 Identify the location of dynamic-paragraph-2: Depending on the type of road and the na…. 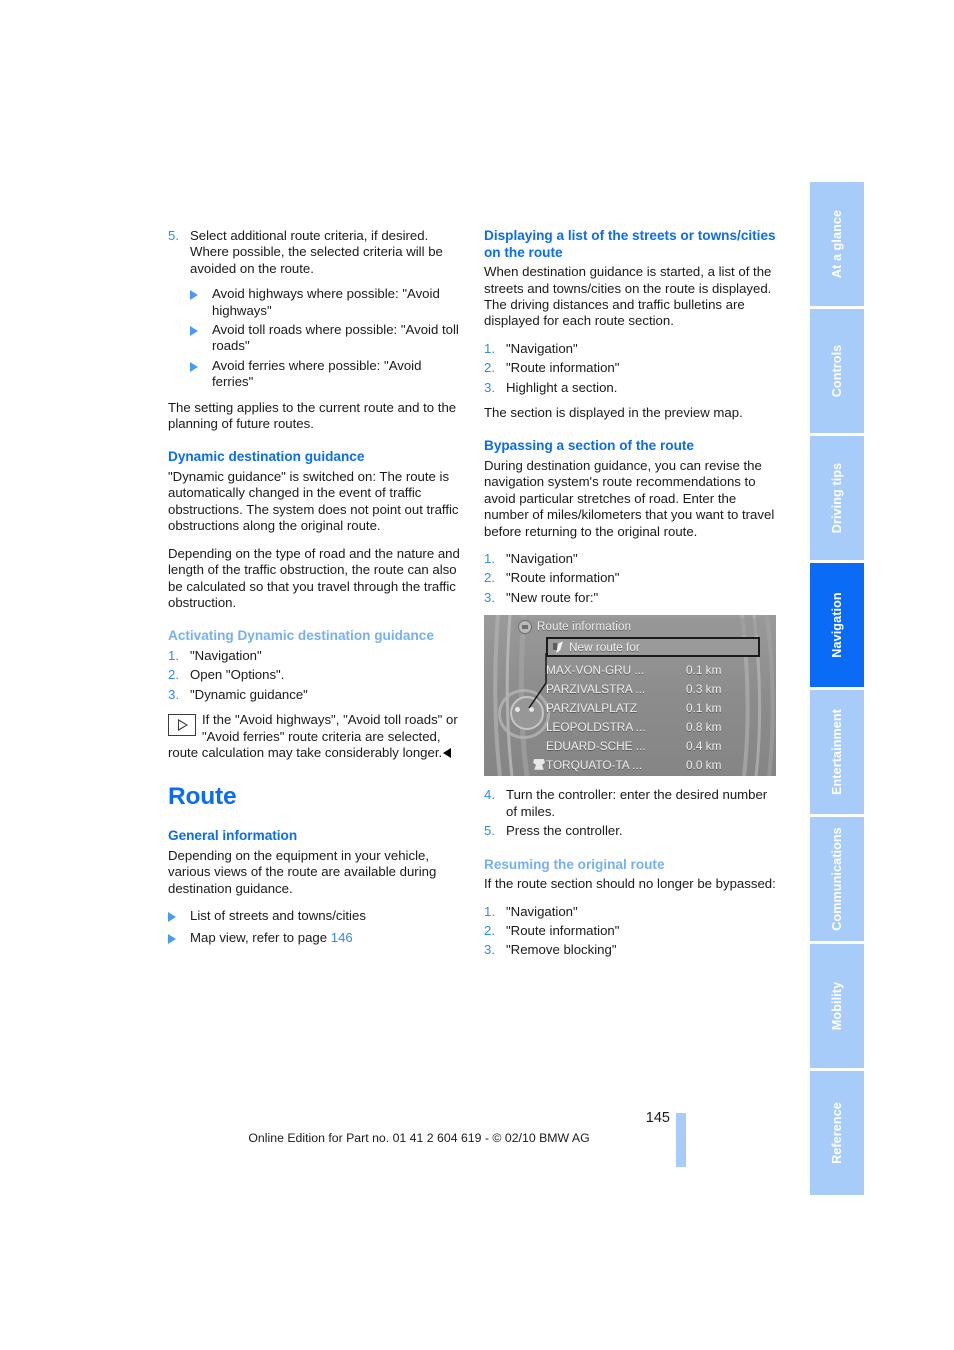
(314, 577).